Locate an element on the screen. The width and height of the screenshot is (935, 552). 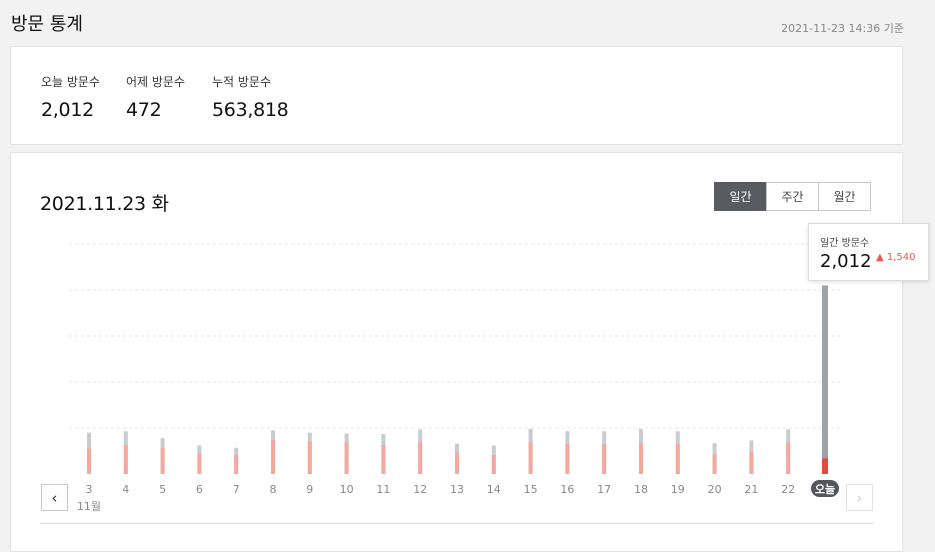
x-tick-label: 17 is located at coordinates (604, 489).